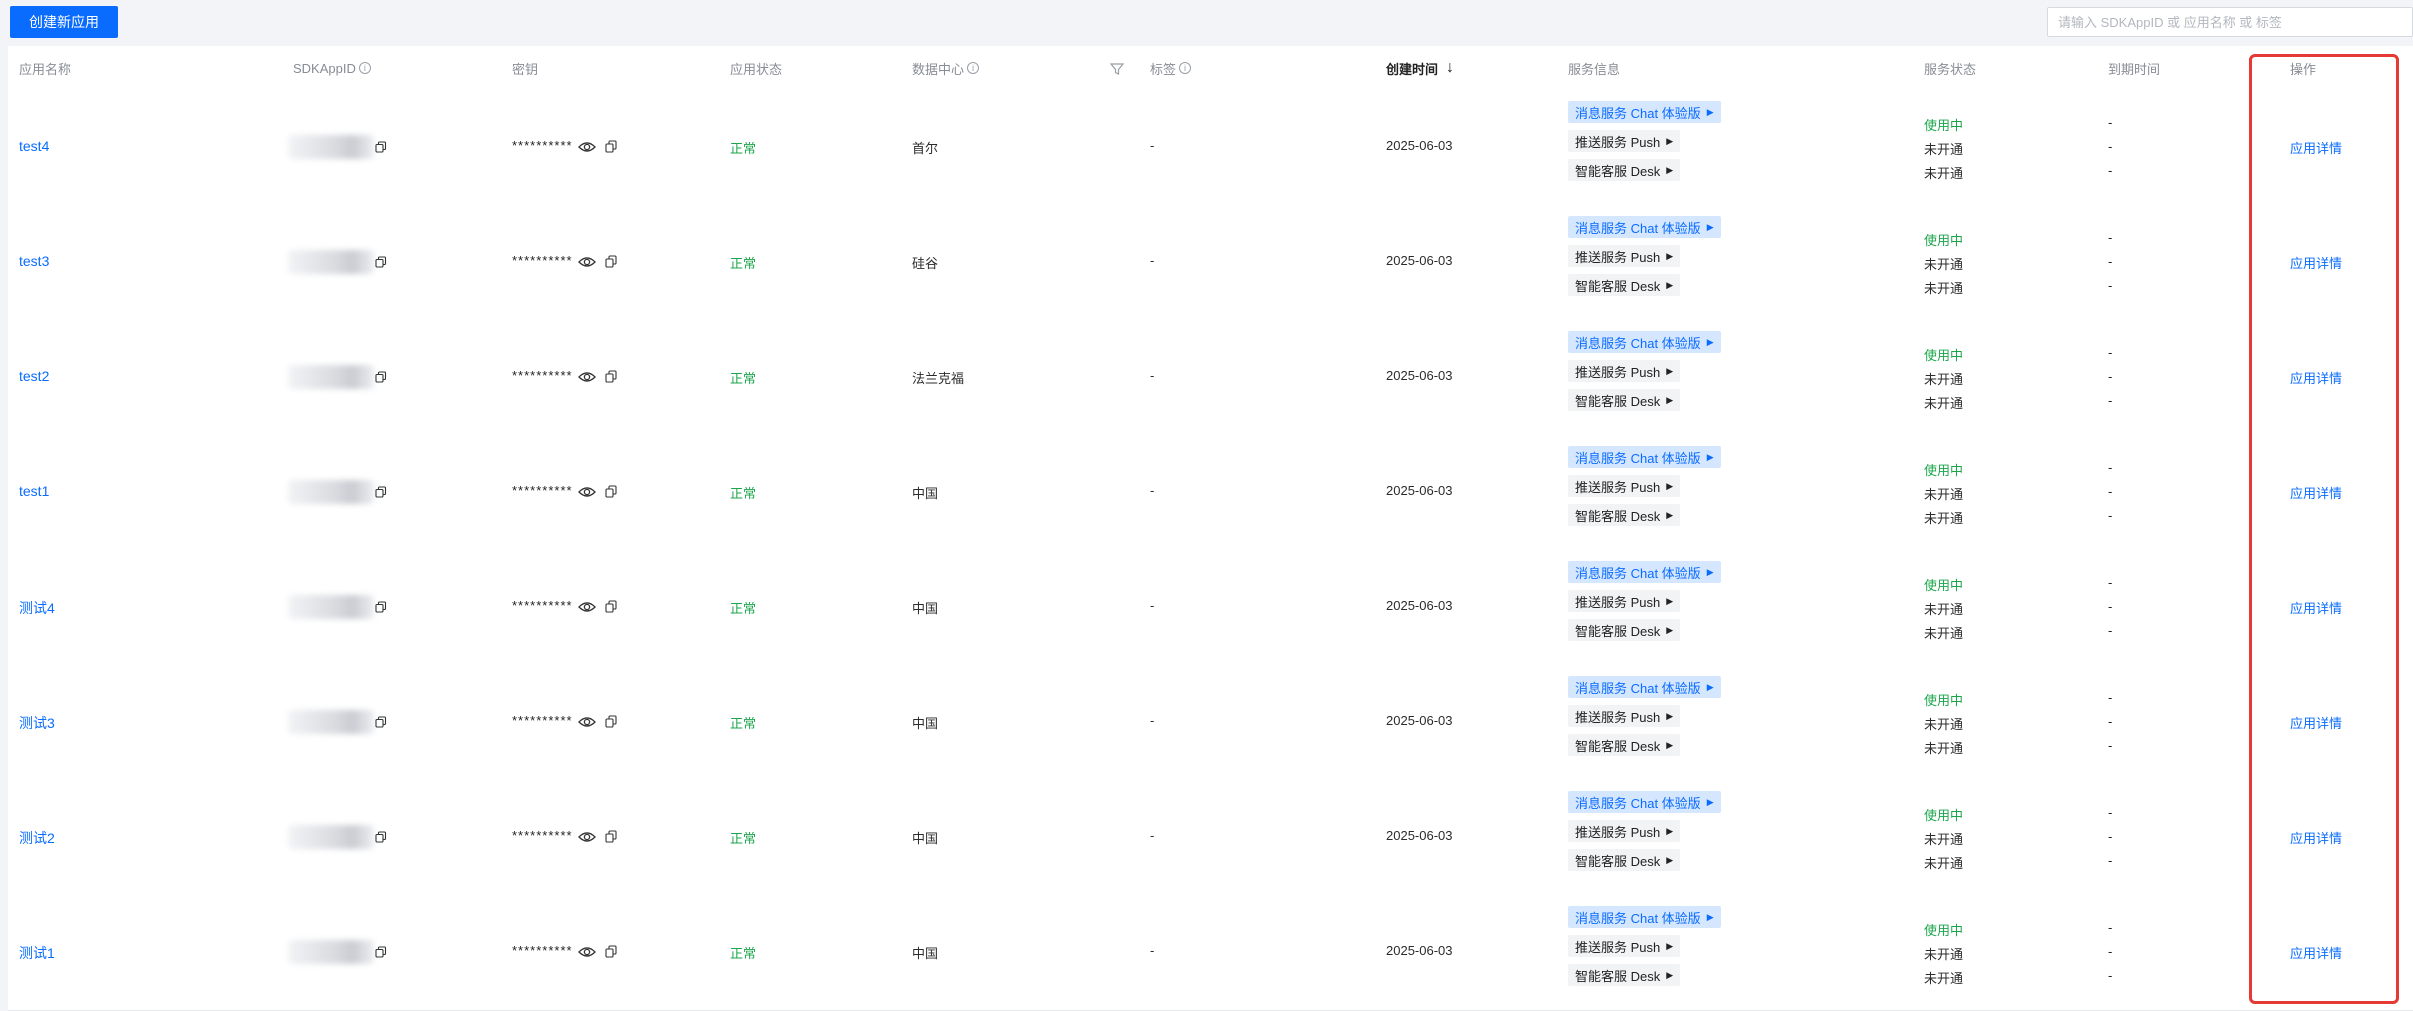  I want to click on col-sdkappid: SDKAppID i, so click(332, 68).